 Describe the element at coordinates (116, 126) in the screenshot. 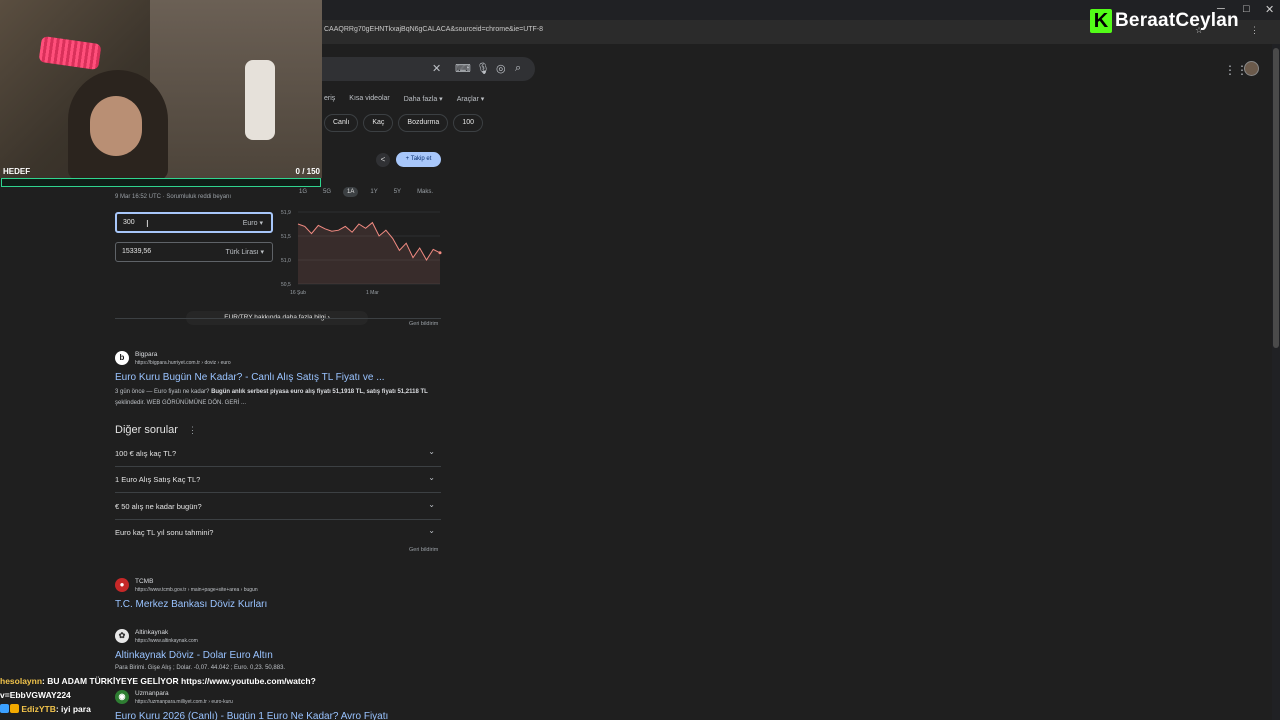

I see `streamer-face` at that location.